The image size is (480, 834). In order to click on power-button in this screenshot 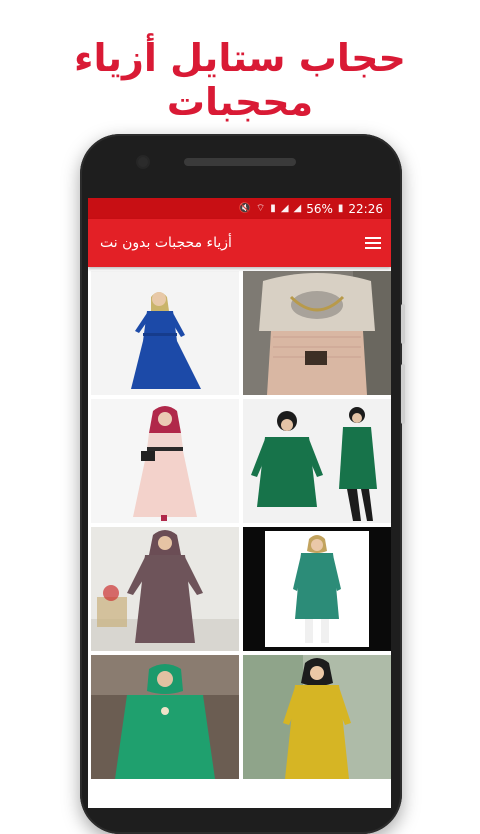, I will do `click(403, 394)`.